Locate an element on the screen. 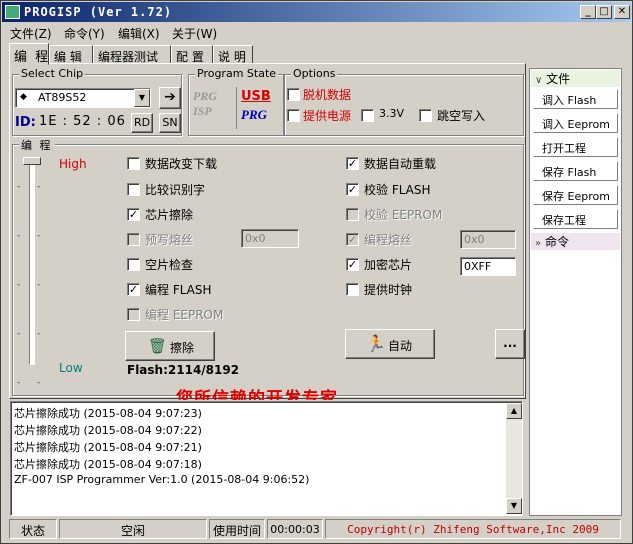  open-project-button: 打开工程 is located at coordinates (575, 147).